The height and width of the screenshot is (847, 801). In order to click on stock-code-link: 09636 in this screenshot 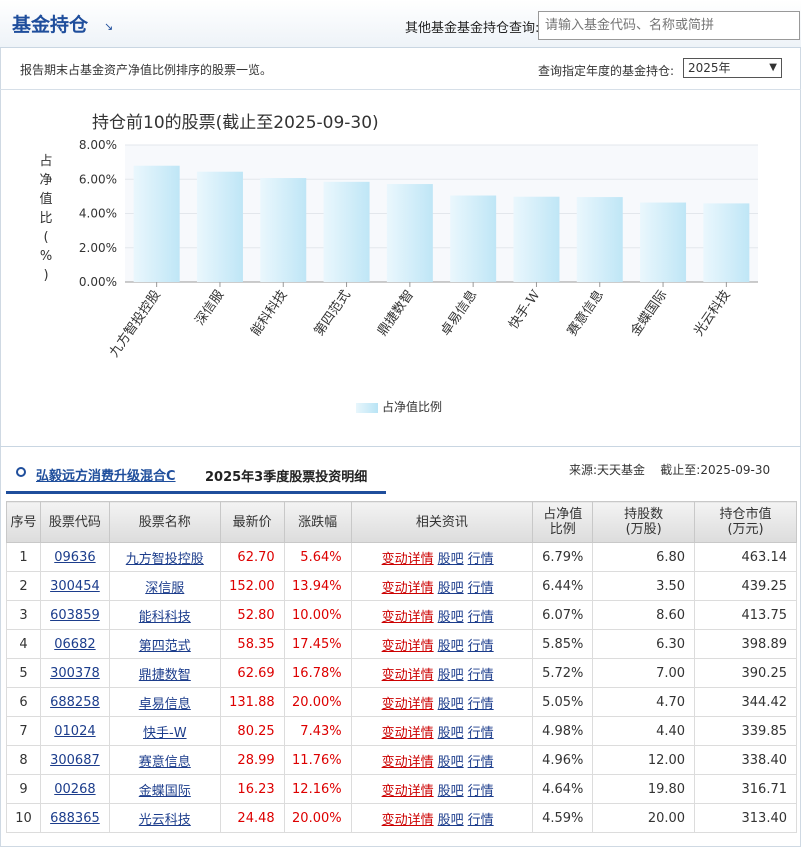, I will do `click(74, 557)`.